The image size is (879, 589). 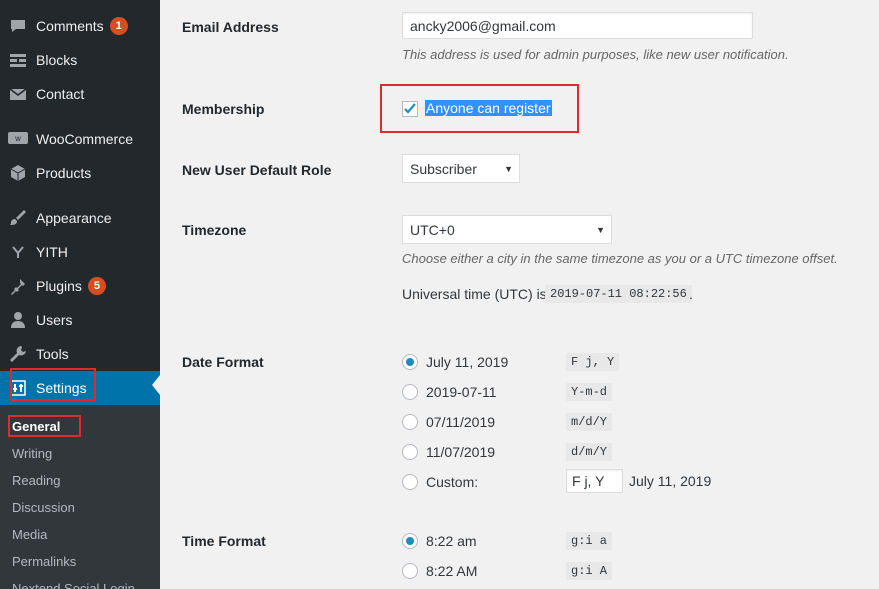 I want to click on timezone-label: Timezone, so click(x=214, y=230).